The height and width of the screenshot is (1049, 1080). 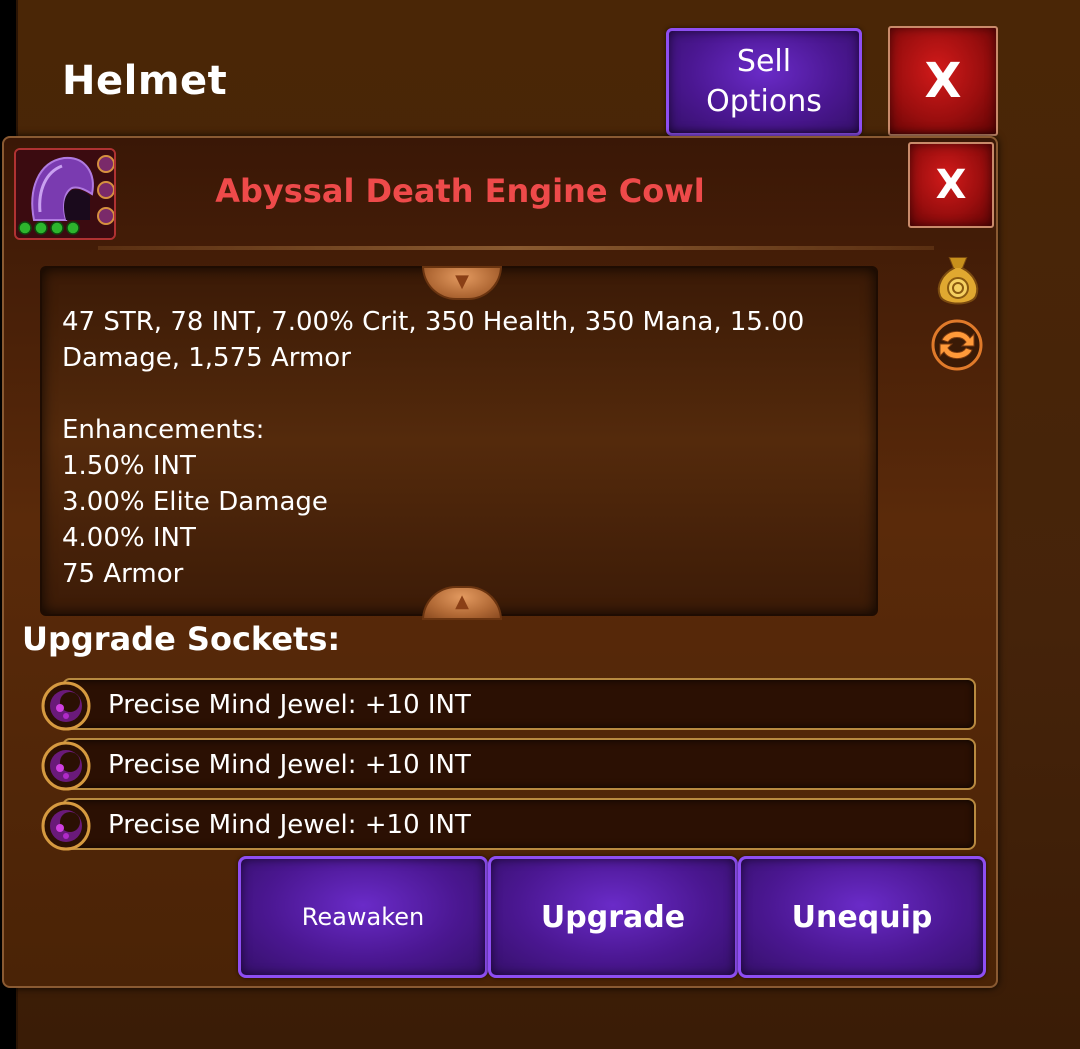 I want to click on reawaken-label: Reawaken, so click(x=363, y=917).